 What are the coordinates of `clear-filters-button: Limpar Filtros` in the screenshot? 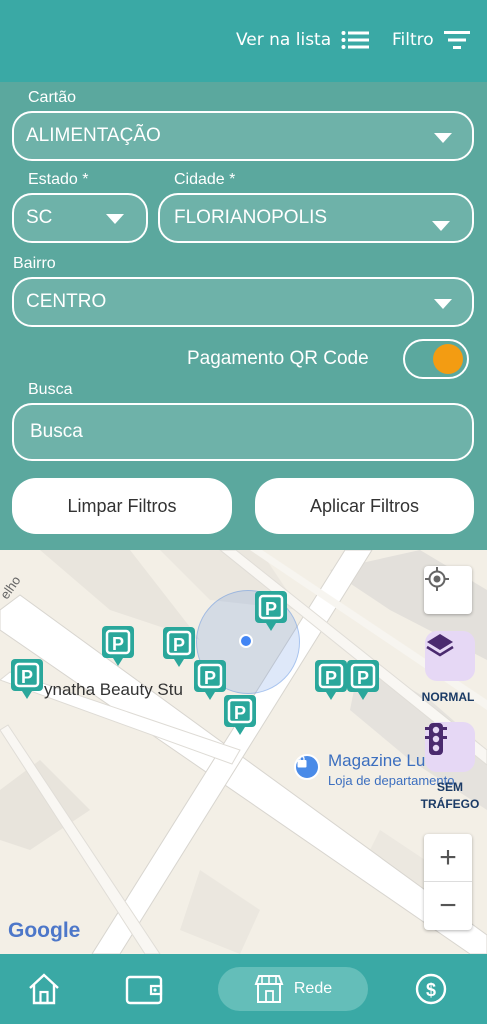 It's located at (122, 506).